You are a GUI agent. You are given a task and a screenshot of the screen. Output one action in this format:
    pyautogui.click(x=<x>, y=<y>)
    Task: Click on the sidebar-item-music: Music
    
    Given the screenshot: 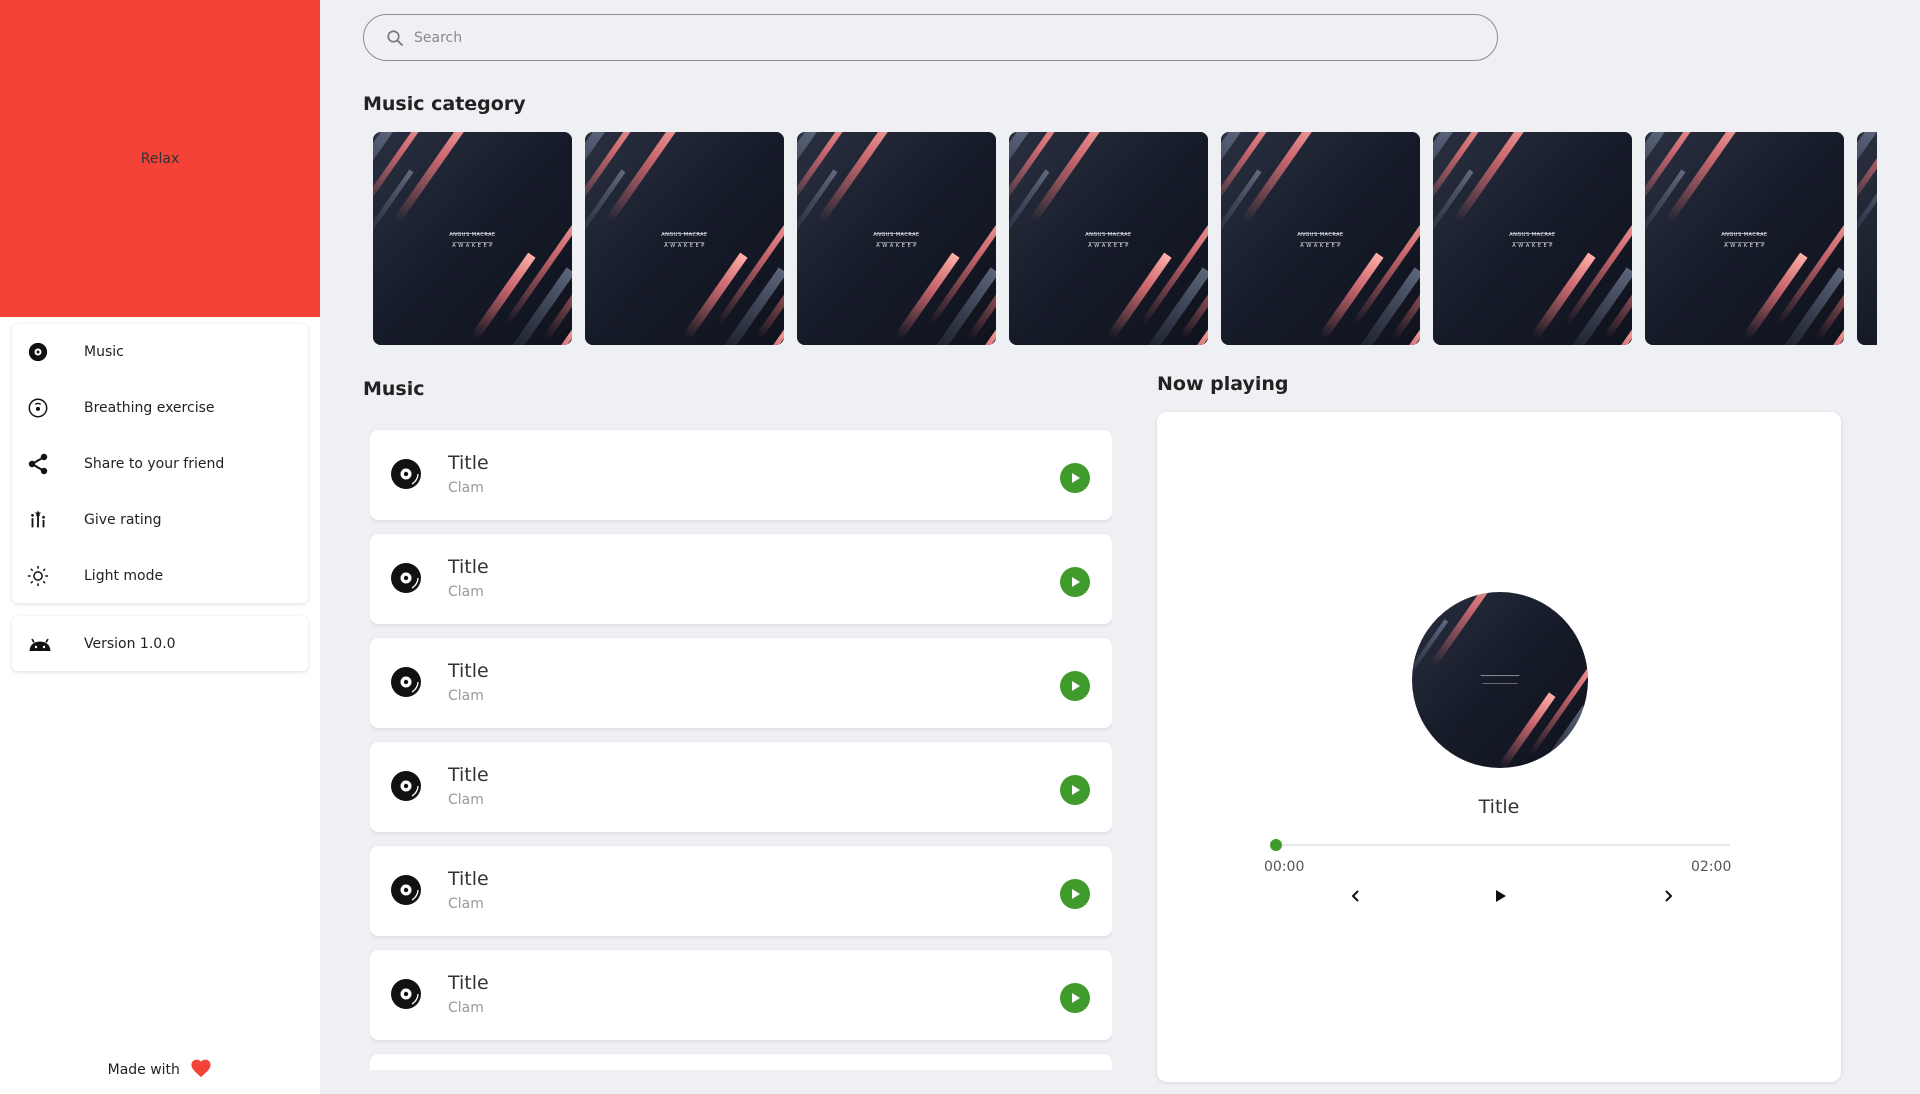 What is the action you would take?
    pyautogui.click(x=160, y=352)
    